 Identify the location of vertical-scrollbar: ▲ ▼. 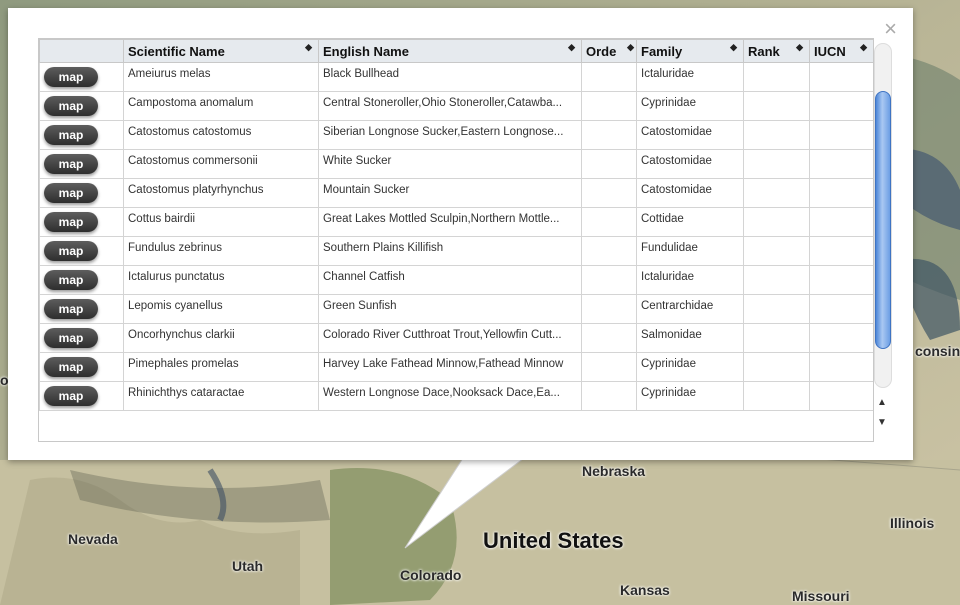
(883, 238).